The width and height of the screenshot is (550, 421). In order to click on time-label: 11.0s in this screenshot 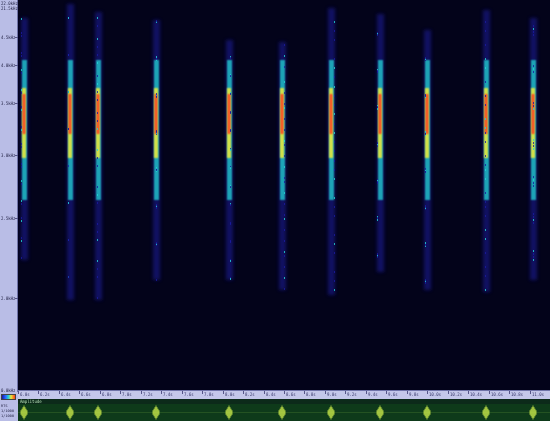, I will do `click(538, 394)`.